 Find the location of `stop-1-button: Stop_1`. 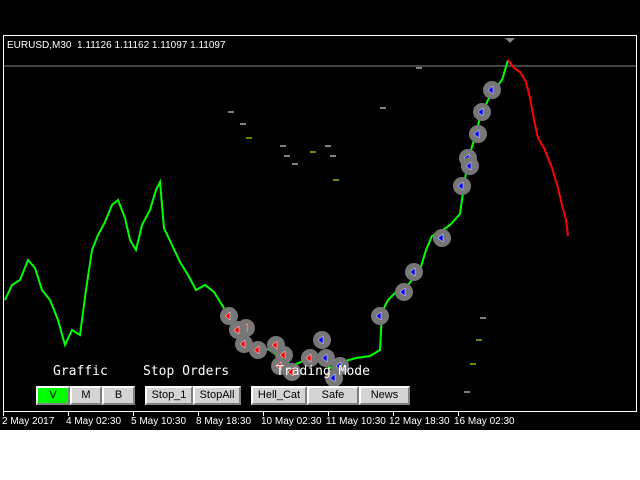

stop-1-button: Stop_1 is located at coordinates (169, 395).